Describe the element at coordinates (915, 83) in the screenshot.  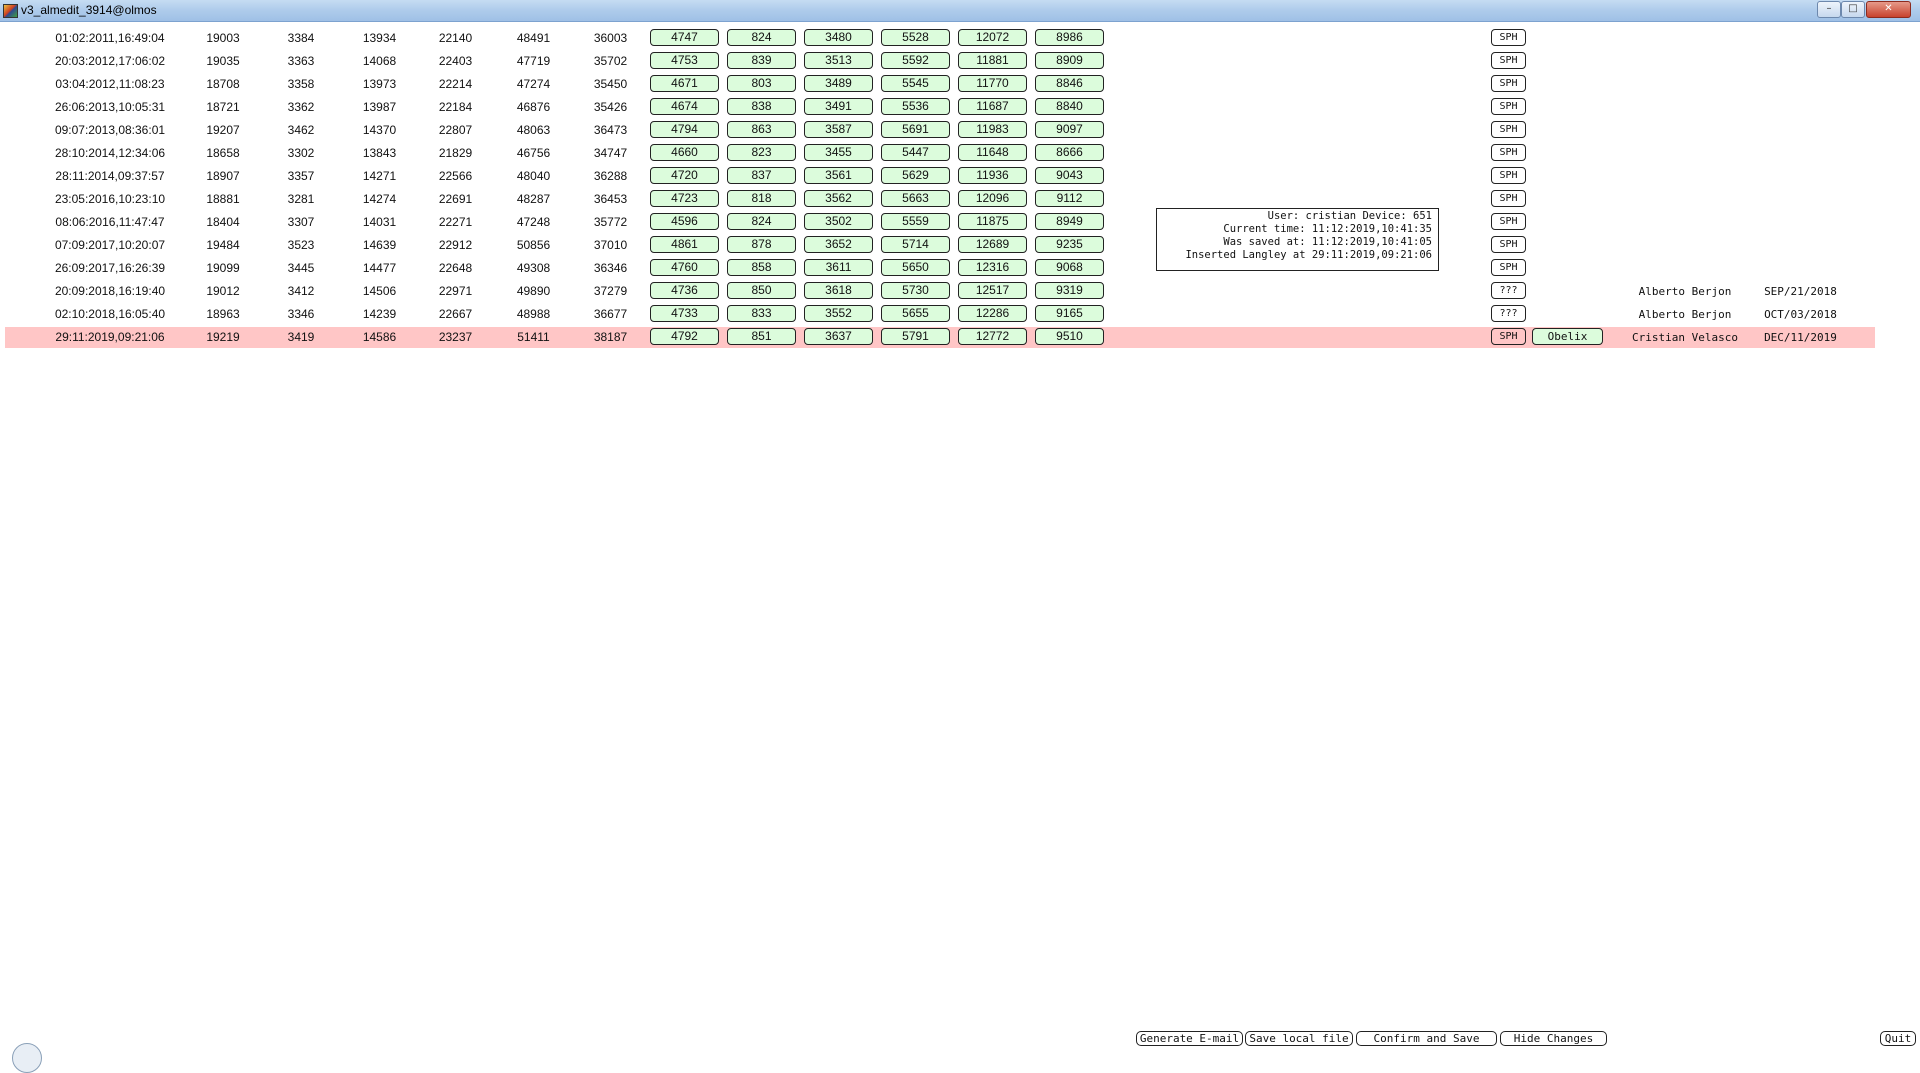
I see `editable-value-field: 5545` at that location.